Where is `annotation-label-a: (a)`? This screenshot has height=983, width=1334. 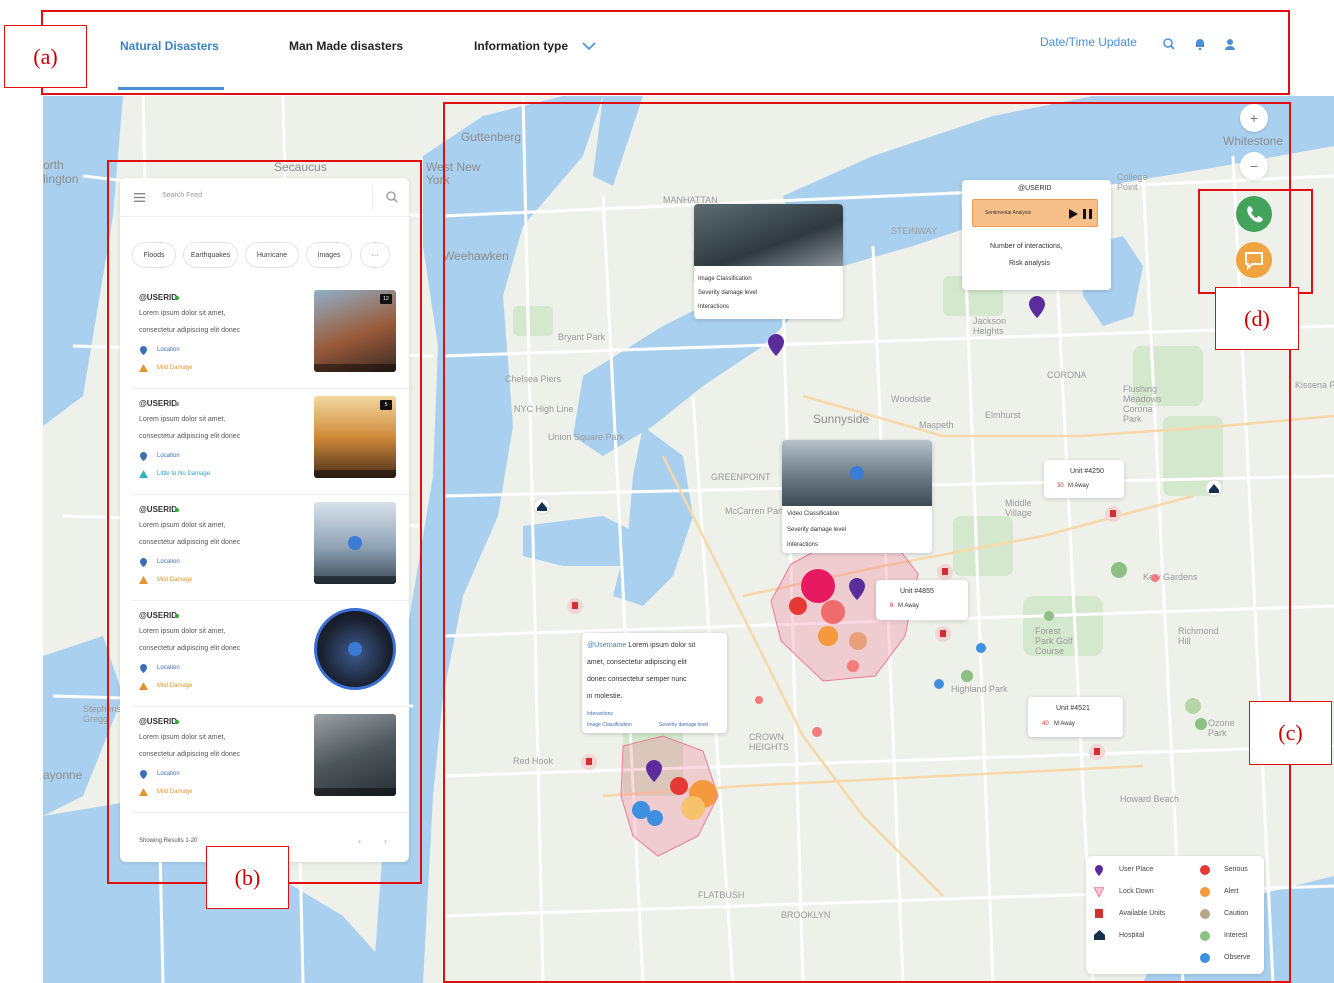
annotation-label-a: (a) is located at coordinates (45, 56).